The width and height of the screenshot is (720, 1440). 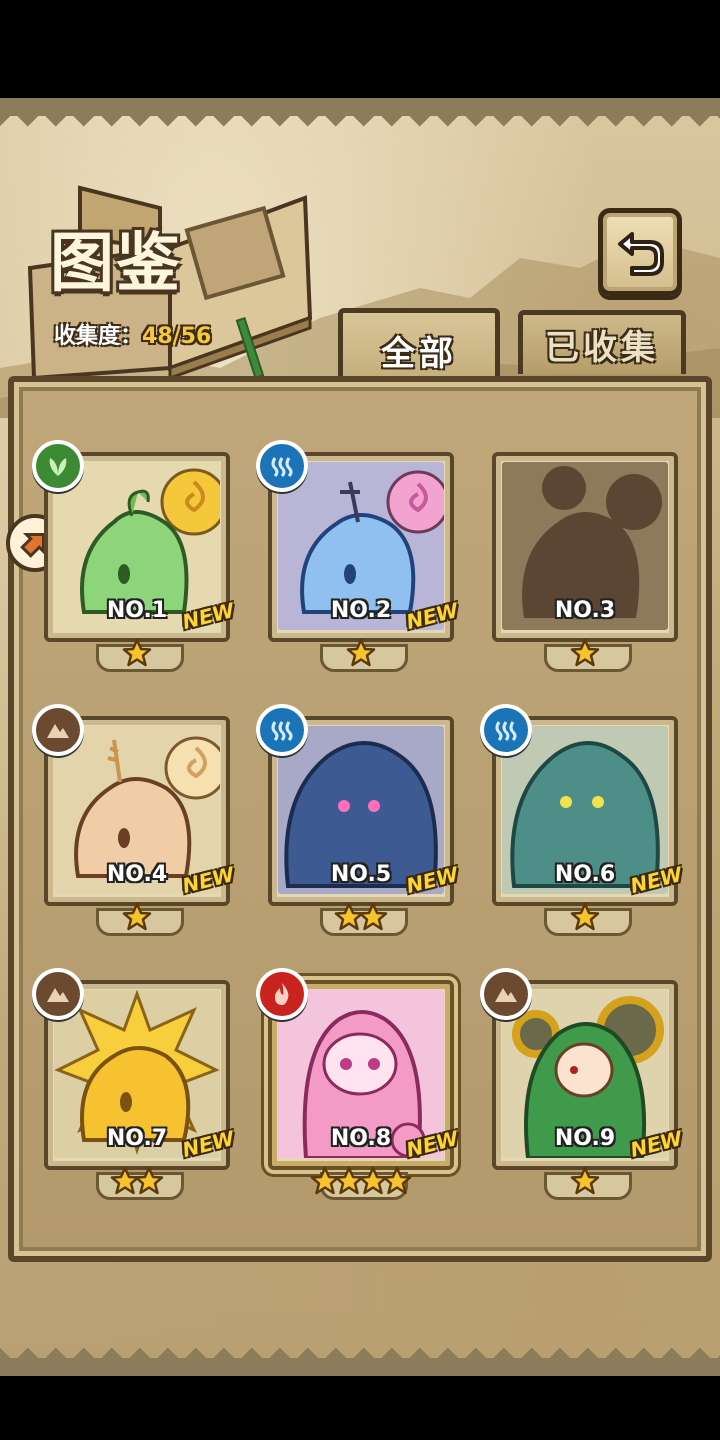 I want to click on bottom-zigzag-border, so click(x=360, y=1351).